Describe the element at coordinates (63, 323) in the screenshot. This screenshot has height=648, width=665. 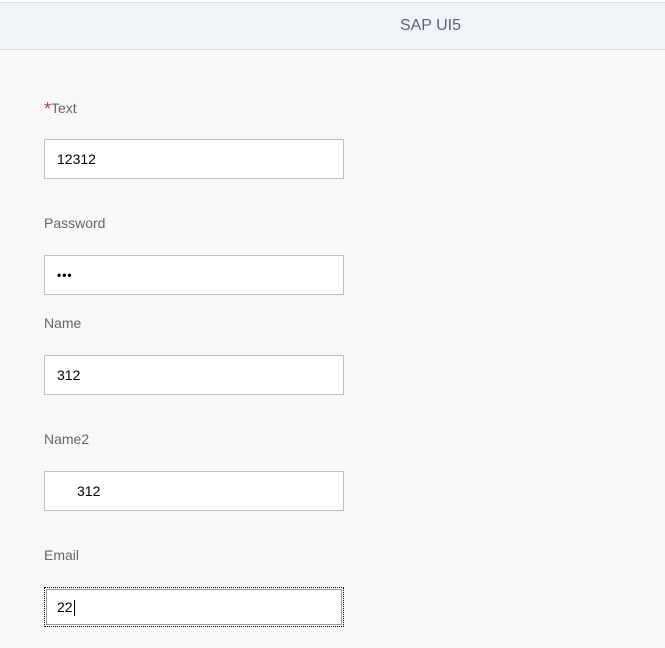
I see `name-label: Name` at that location.